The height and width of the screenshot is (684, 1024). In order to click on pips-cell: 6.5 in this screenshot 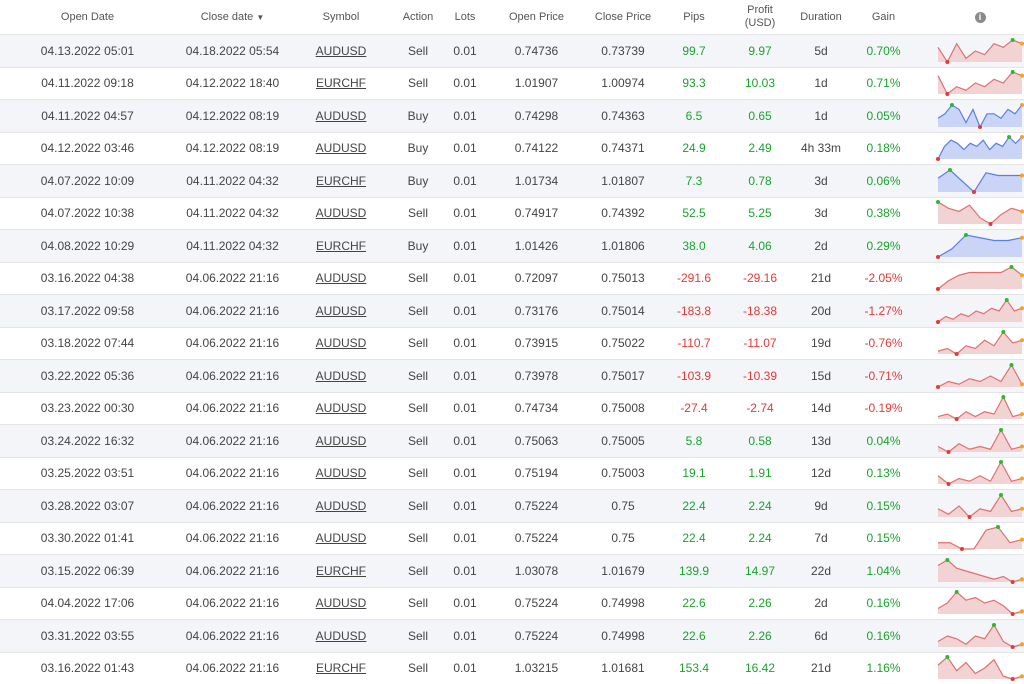, I will do `click(694, 116)`.